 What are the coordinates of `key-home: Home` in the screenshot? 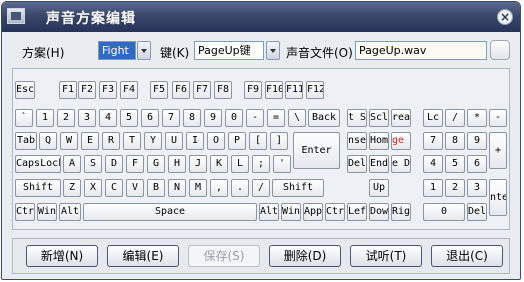 It's located at (379, 141).